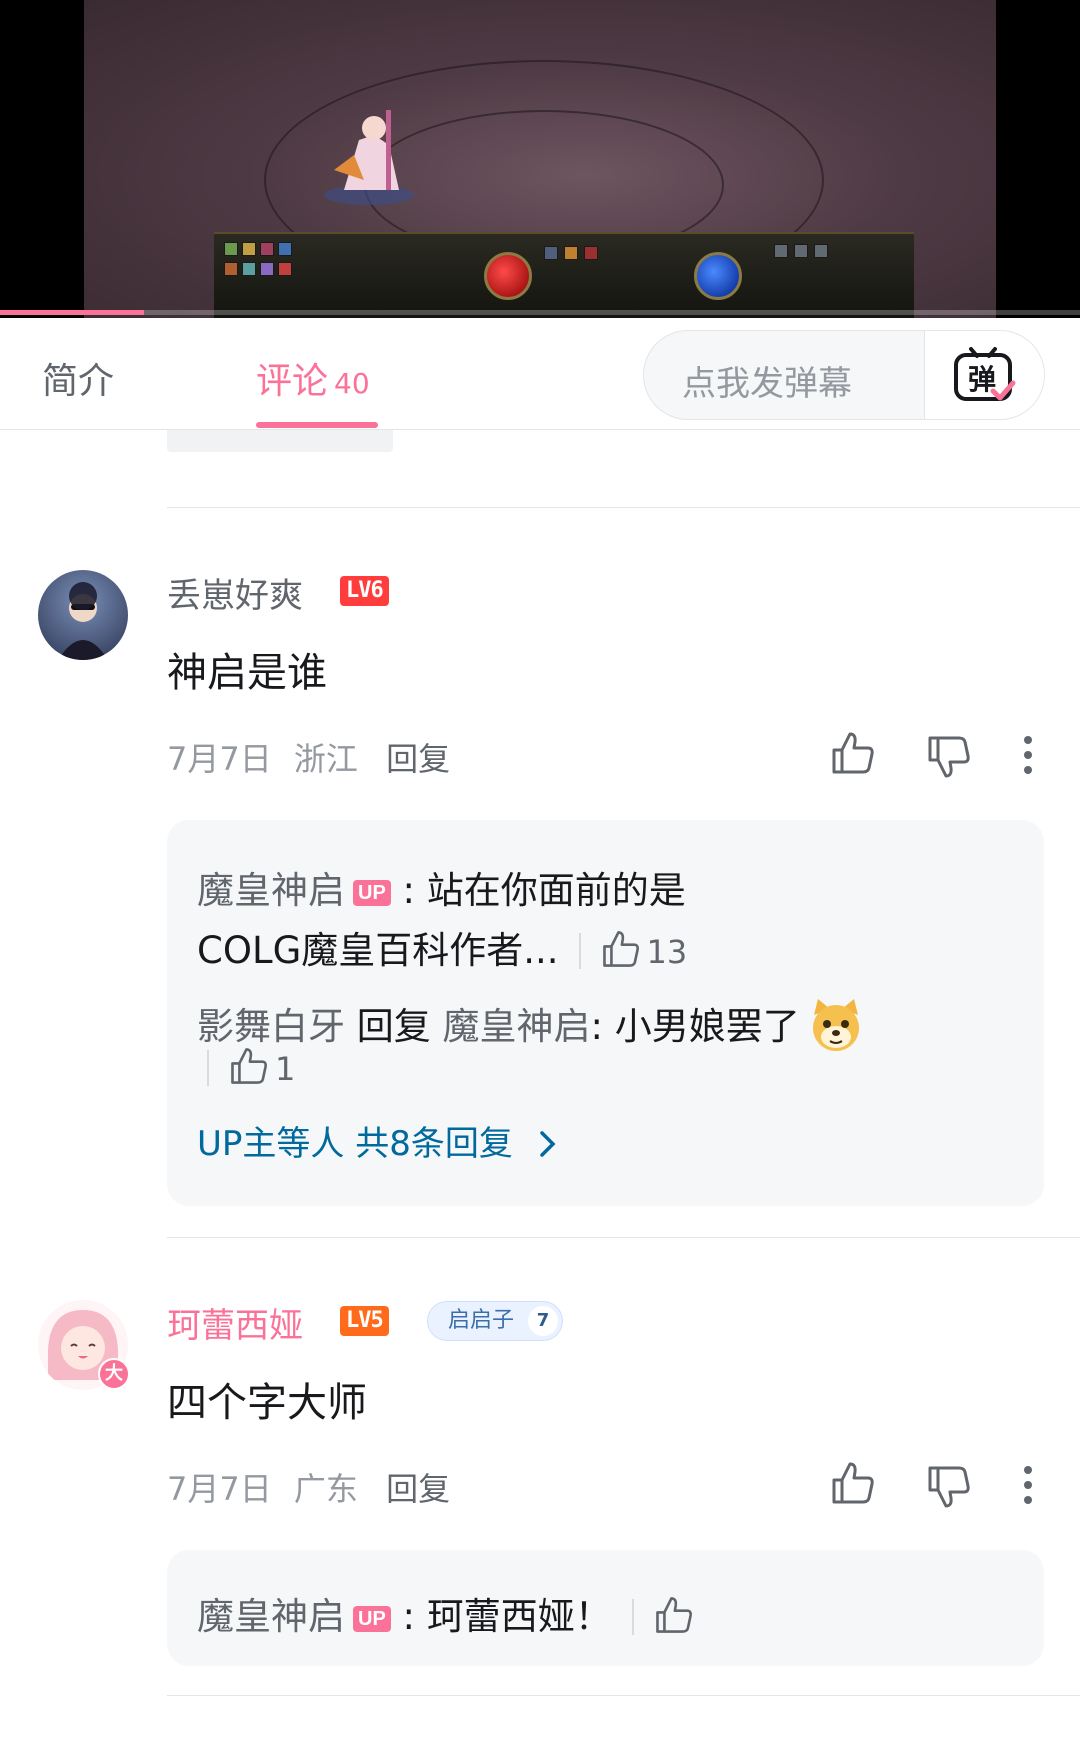 The height and width of the screenshot is (1754, 1080). I want to click on doge-emoji-icon, so click(836, 1029).